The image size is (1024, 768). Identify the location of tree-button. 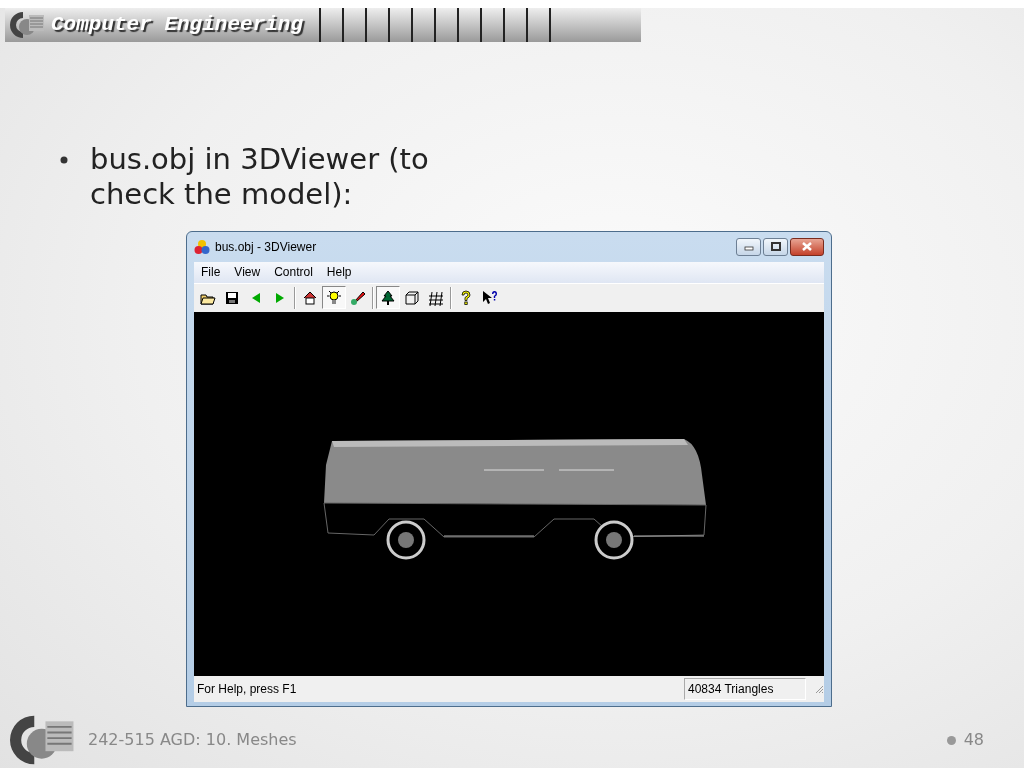
(388, 298).